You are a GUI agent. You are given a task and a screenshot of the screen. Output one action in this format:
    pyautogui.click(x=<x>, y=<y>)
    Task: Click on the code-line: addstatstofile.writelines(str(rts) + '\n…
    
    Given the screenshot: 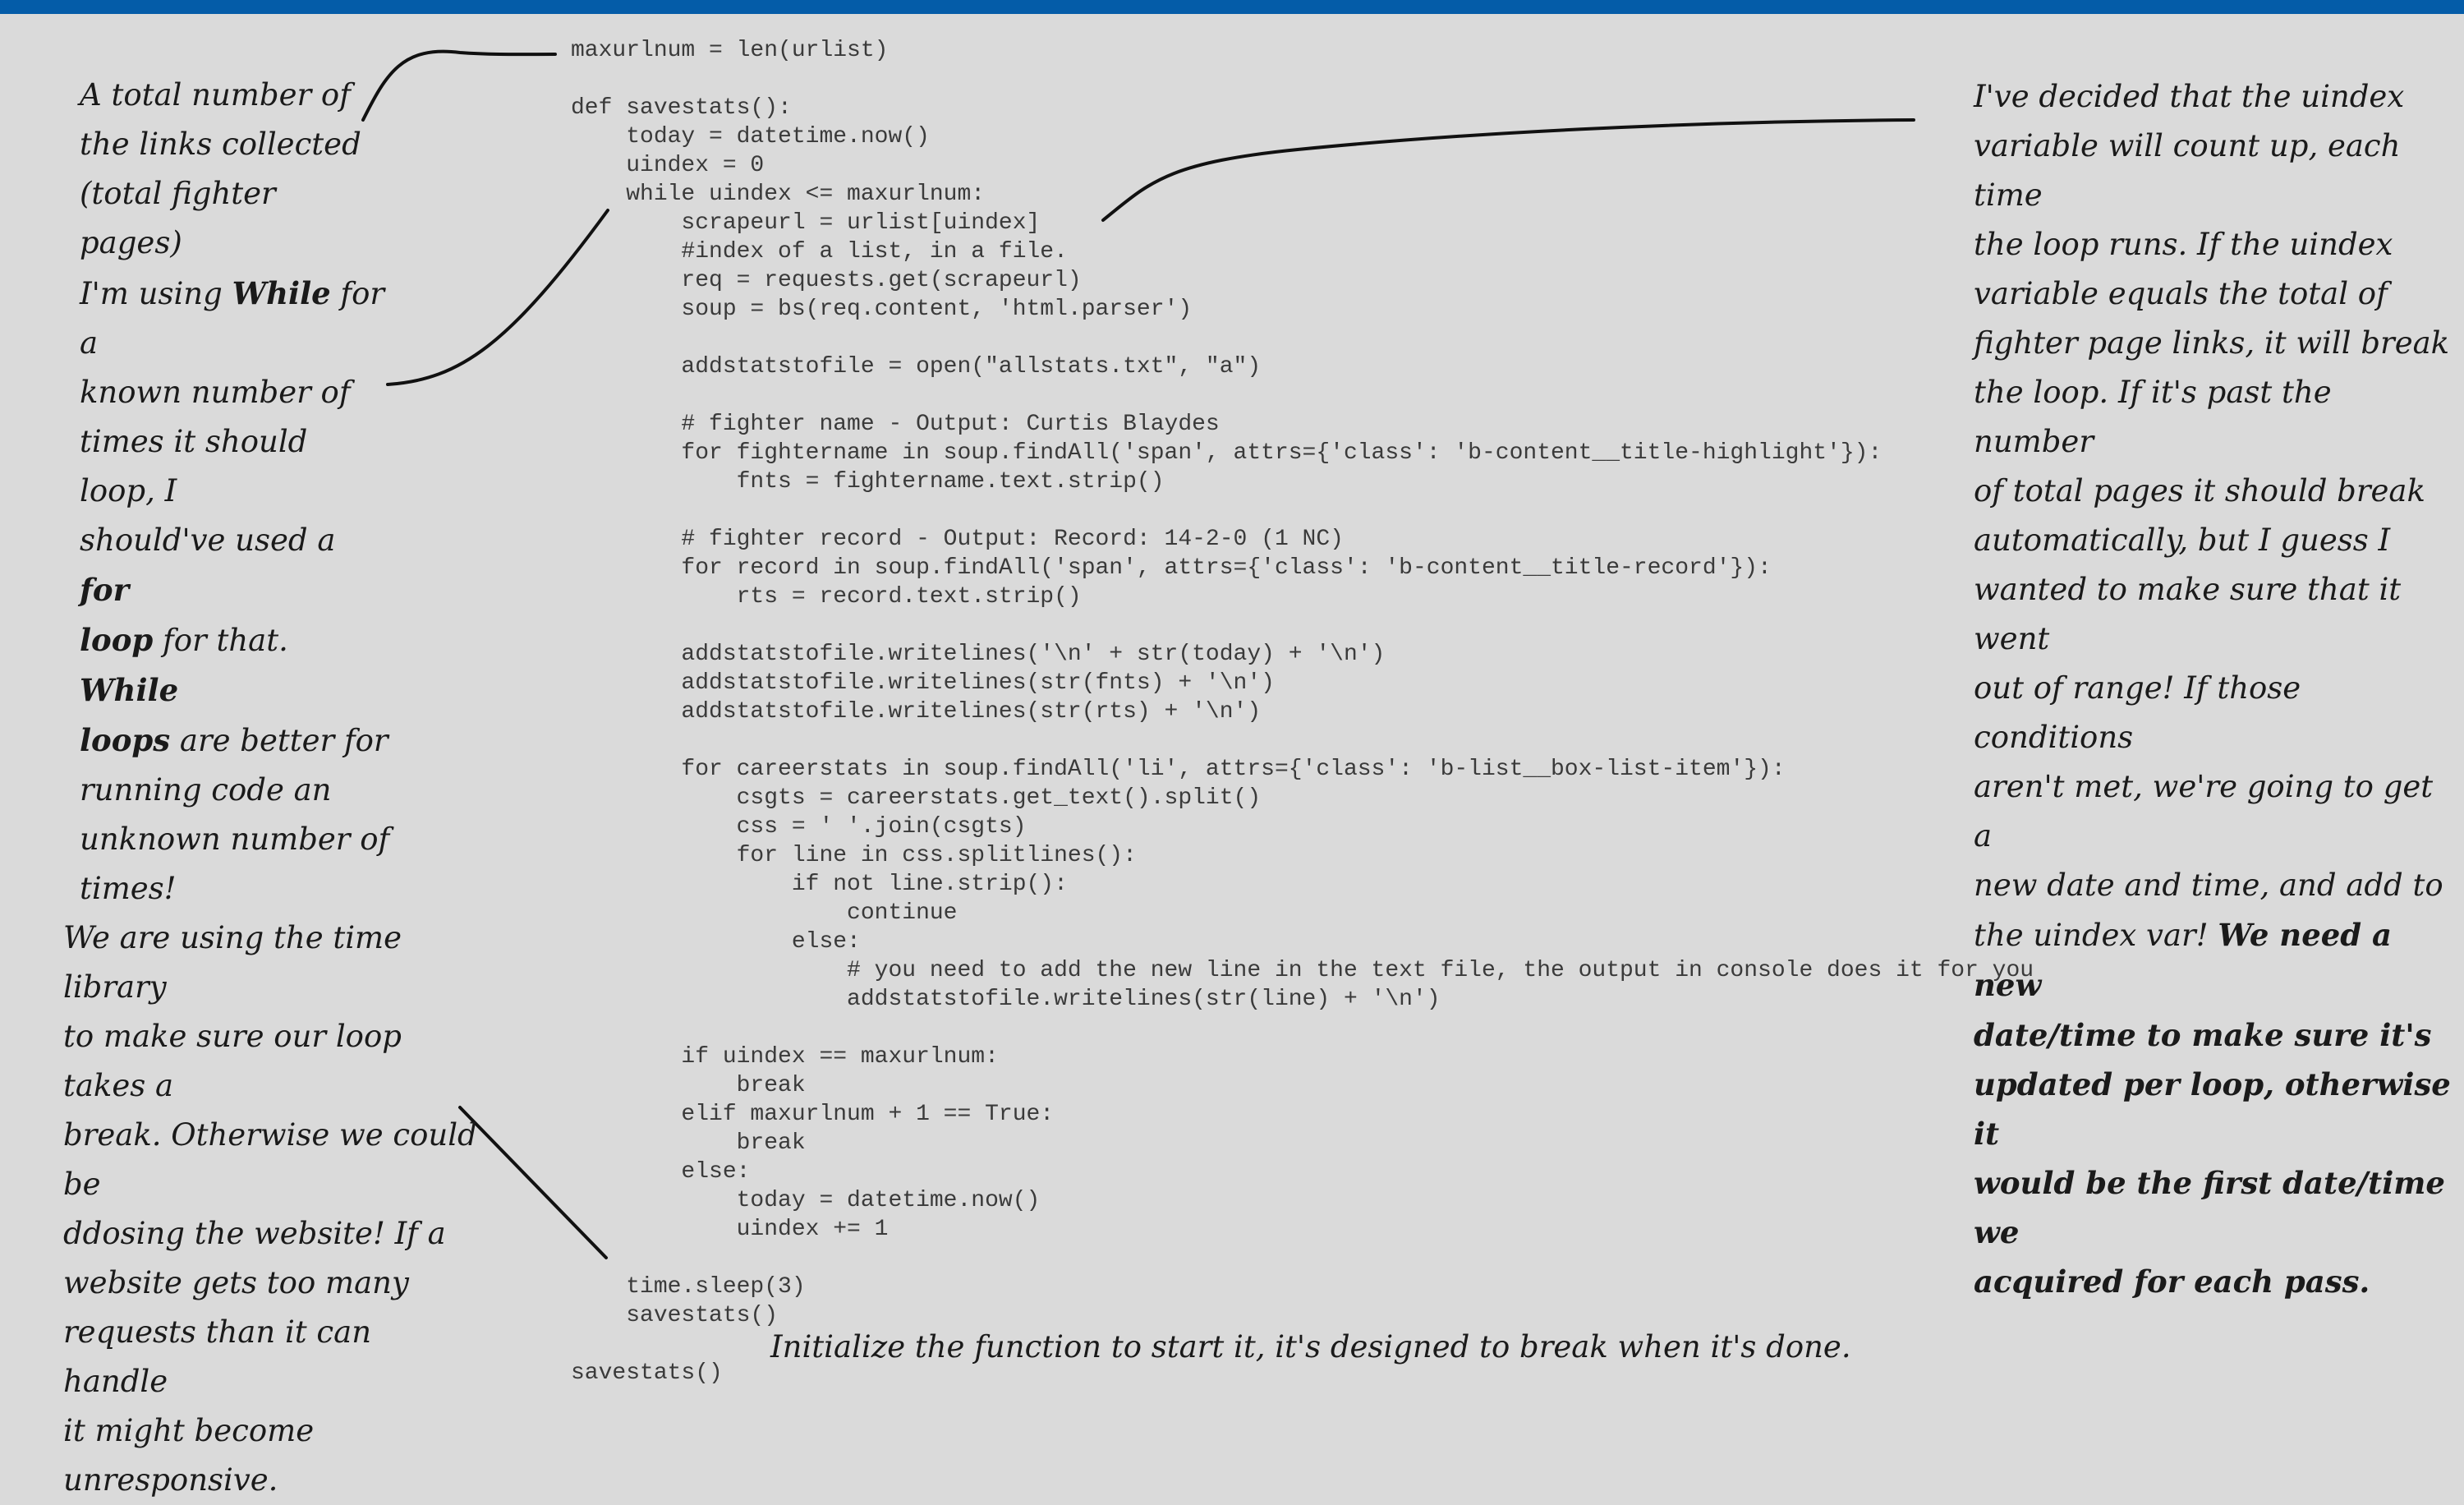 What is the action you would take?
    pyautogui.click(x=916, y=712)
    